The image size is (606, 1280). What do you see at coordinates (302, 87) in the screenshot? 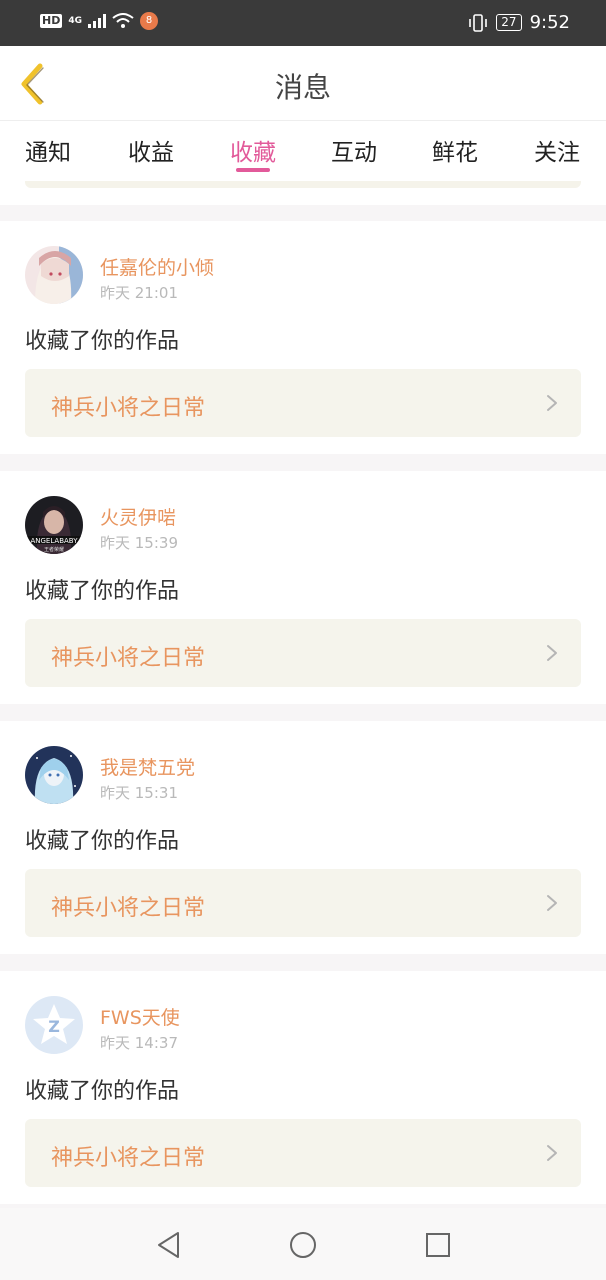
I see `page-title: 消息` at bounding box center [302, 87].